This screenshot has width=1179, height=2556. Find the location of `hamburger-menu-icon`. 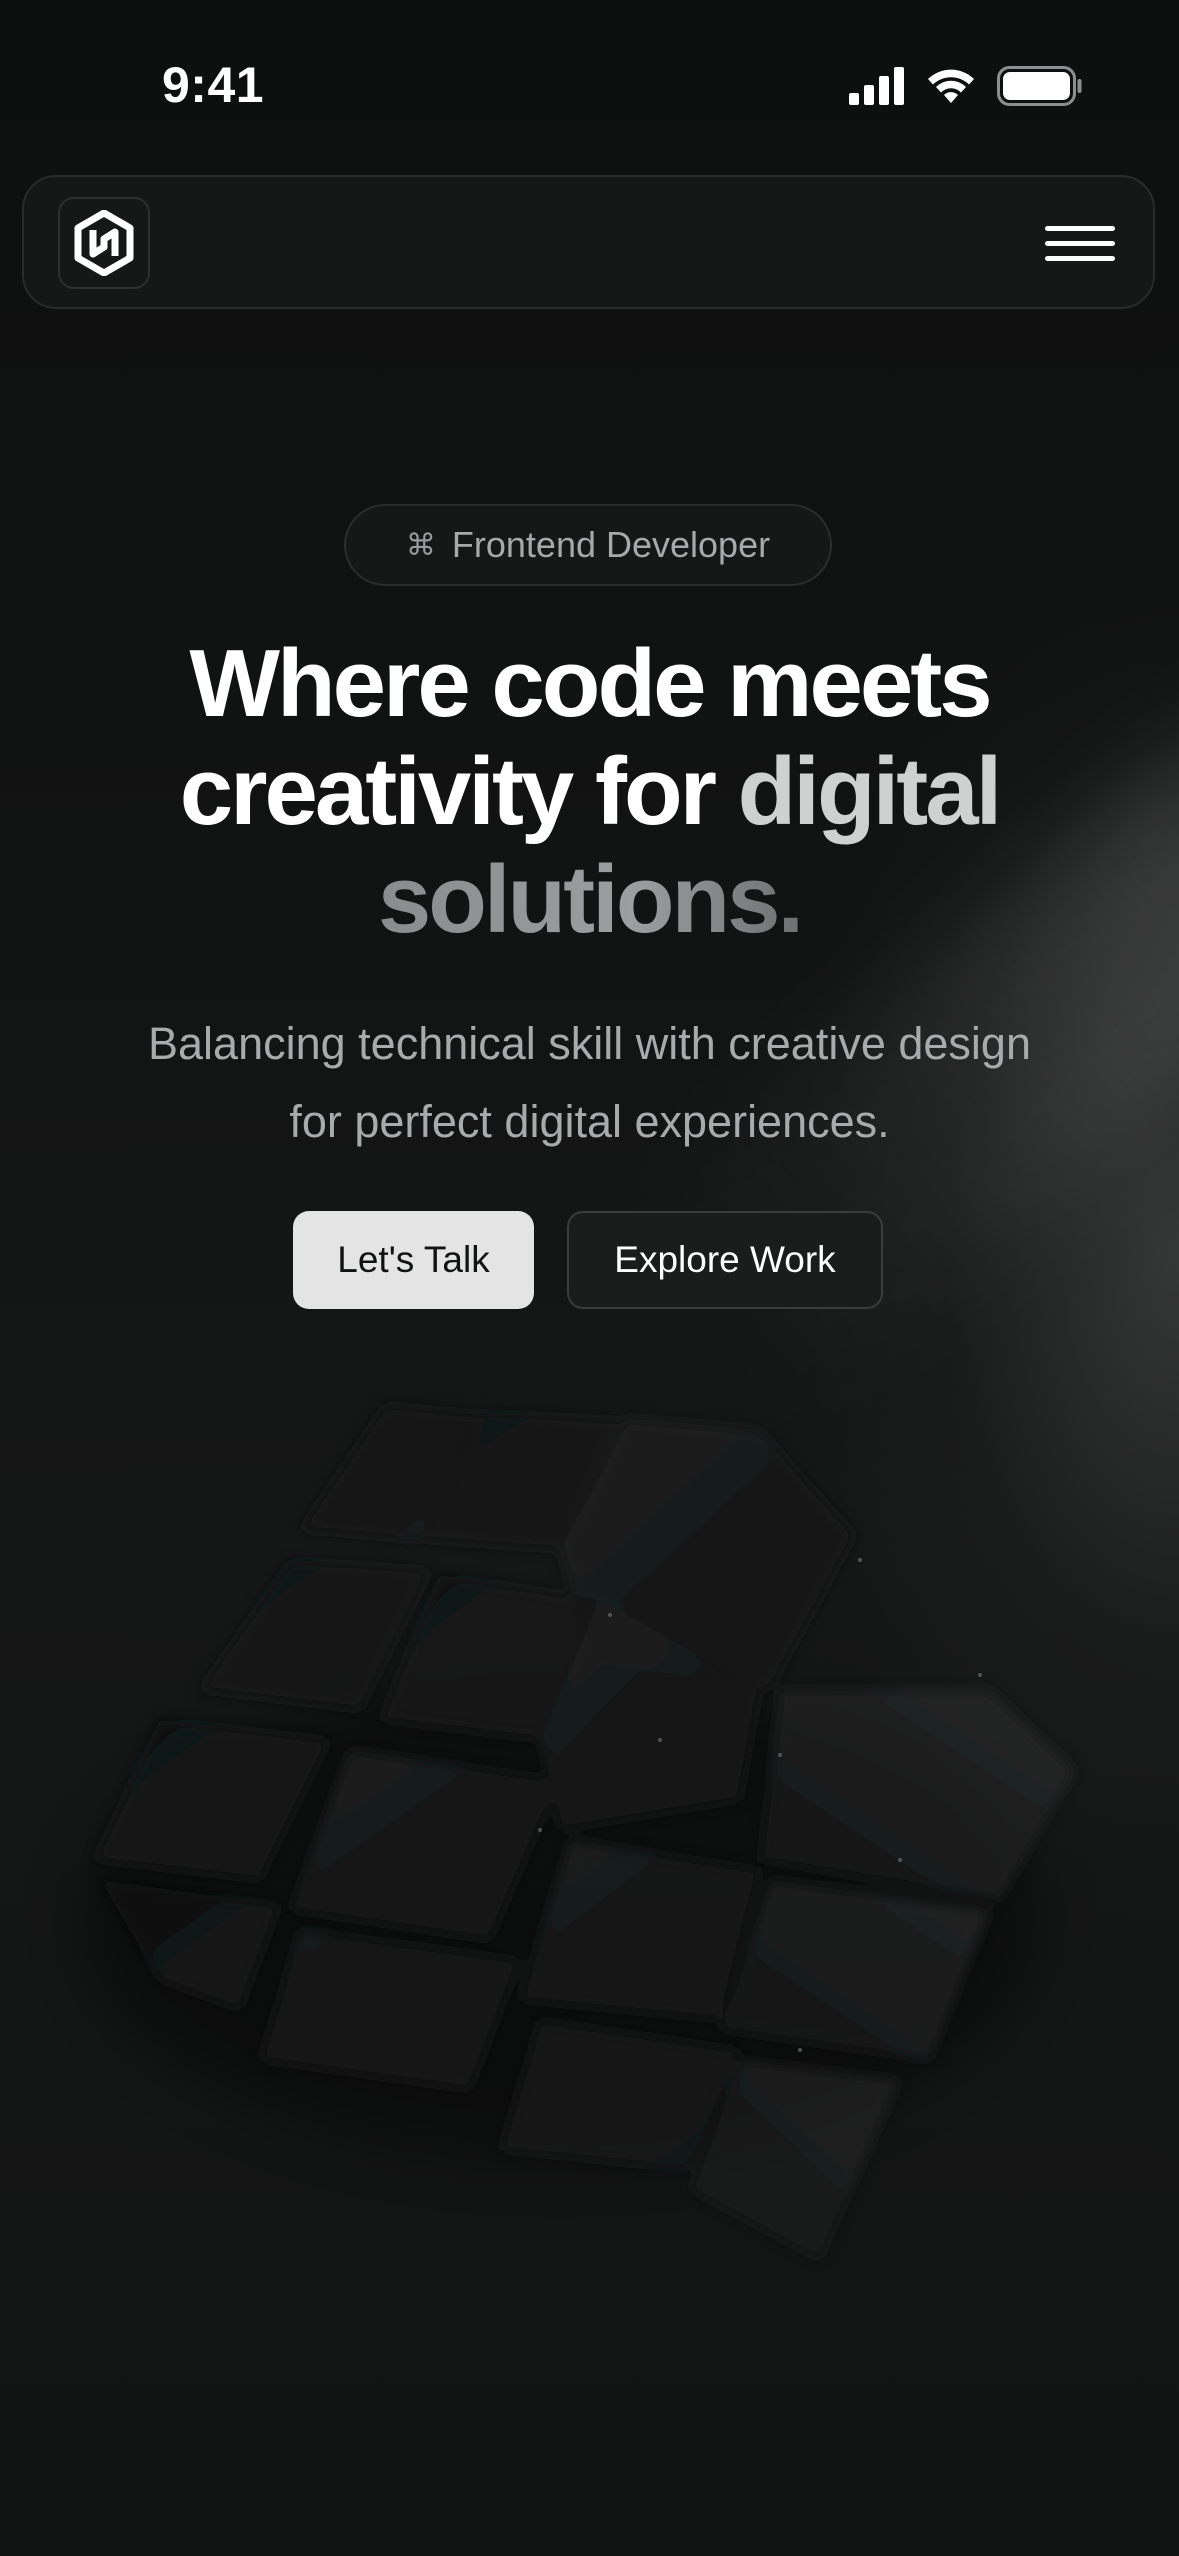

hamburger-menu-icon is located at coordinates (1080, 243).